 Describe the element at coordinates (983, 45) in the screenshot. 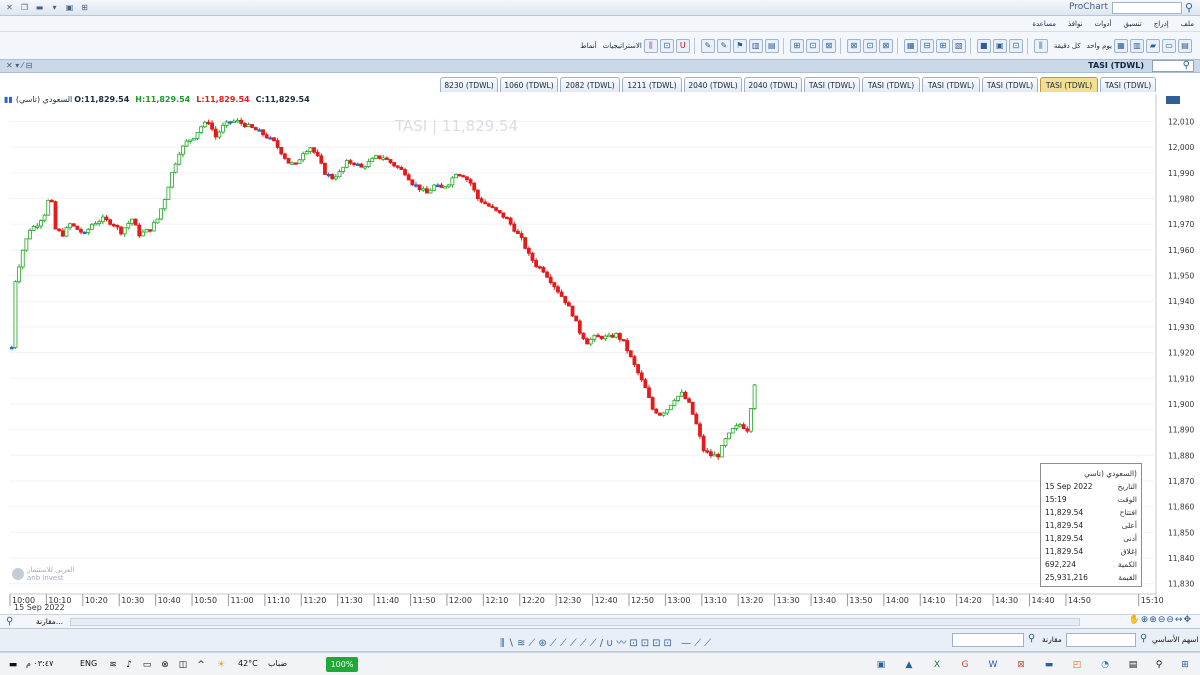

I see `save-icon: ■` at that location.